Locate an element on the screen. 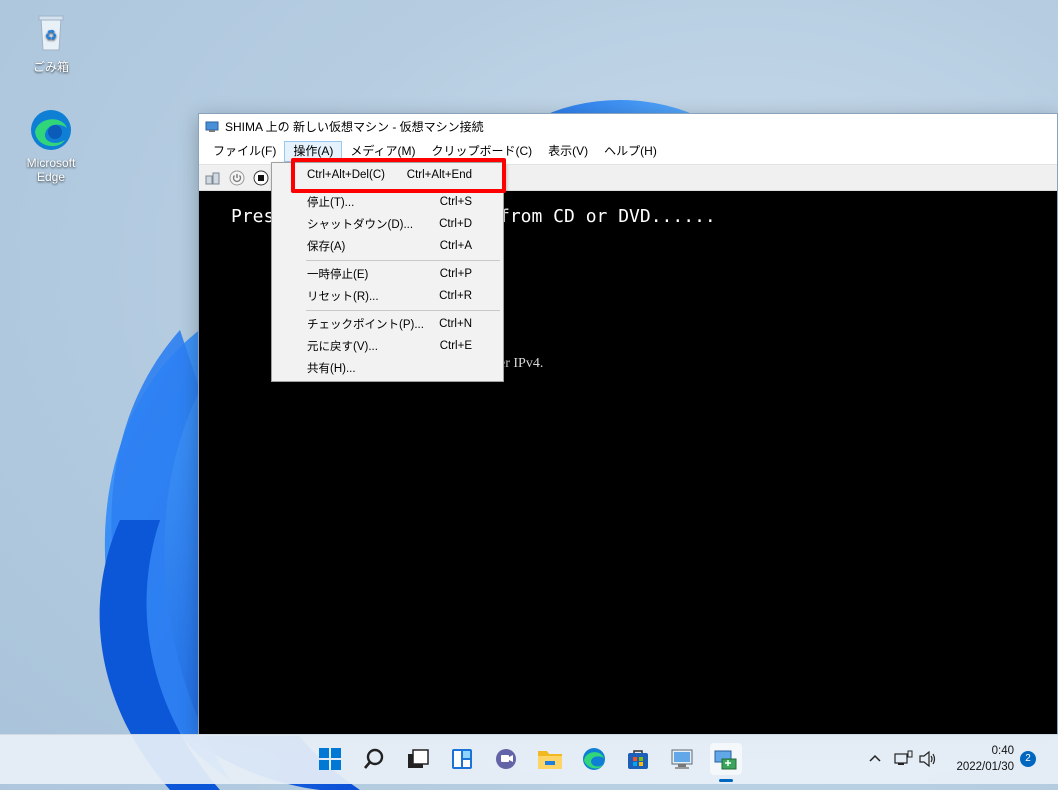 The height and width of the screenshot is (790, 1058). menu-item-pause: 一時停止(E) Ctrl+P is located at coordinates (387, 274).